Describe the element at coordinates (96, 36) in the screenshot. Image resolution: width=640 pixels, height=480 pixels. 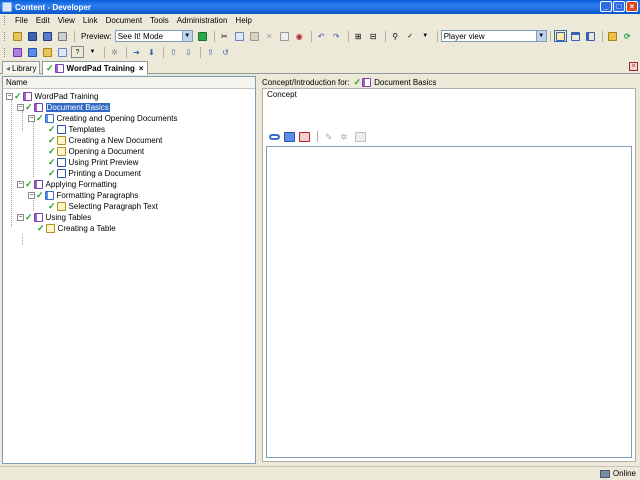
I see `preview-label: Preview:` at that location.